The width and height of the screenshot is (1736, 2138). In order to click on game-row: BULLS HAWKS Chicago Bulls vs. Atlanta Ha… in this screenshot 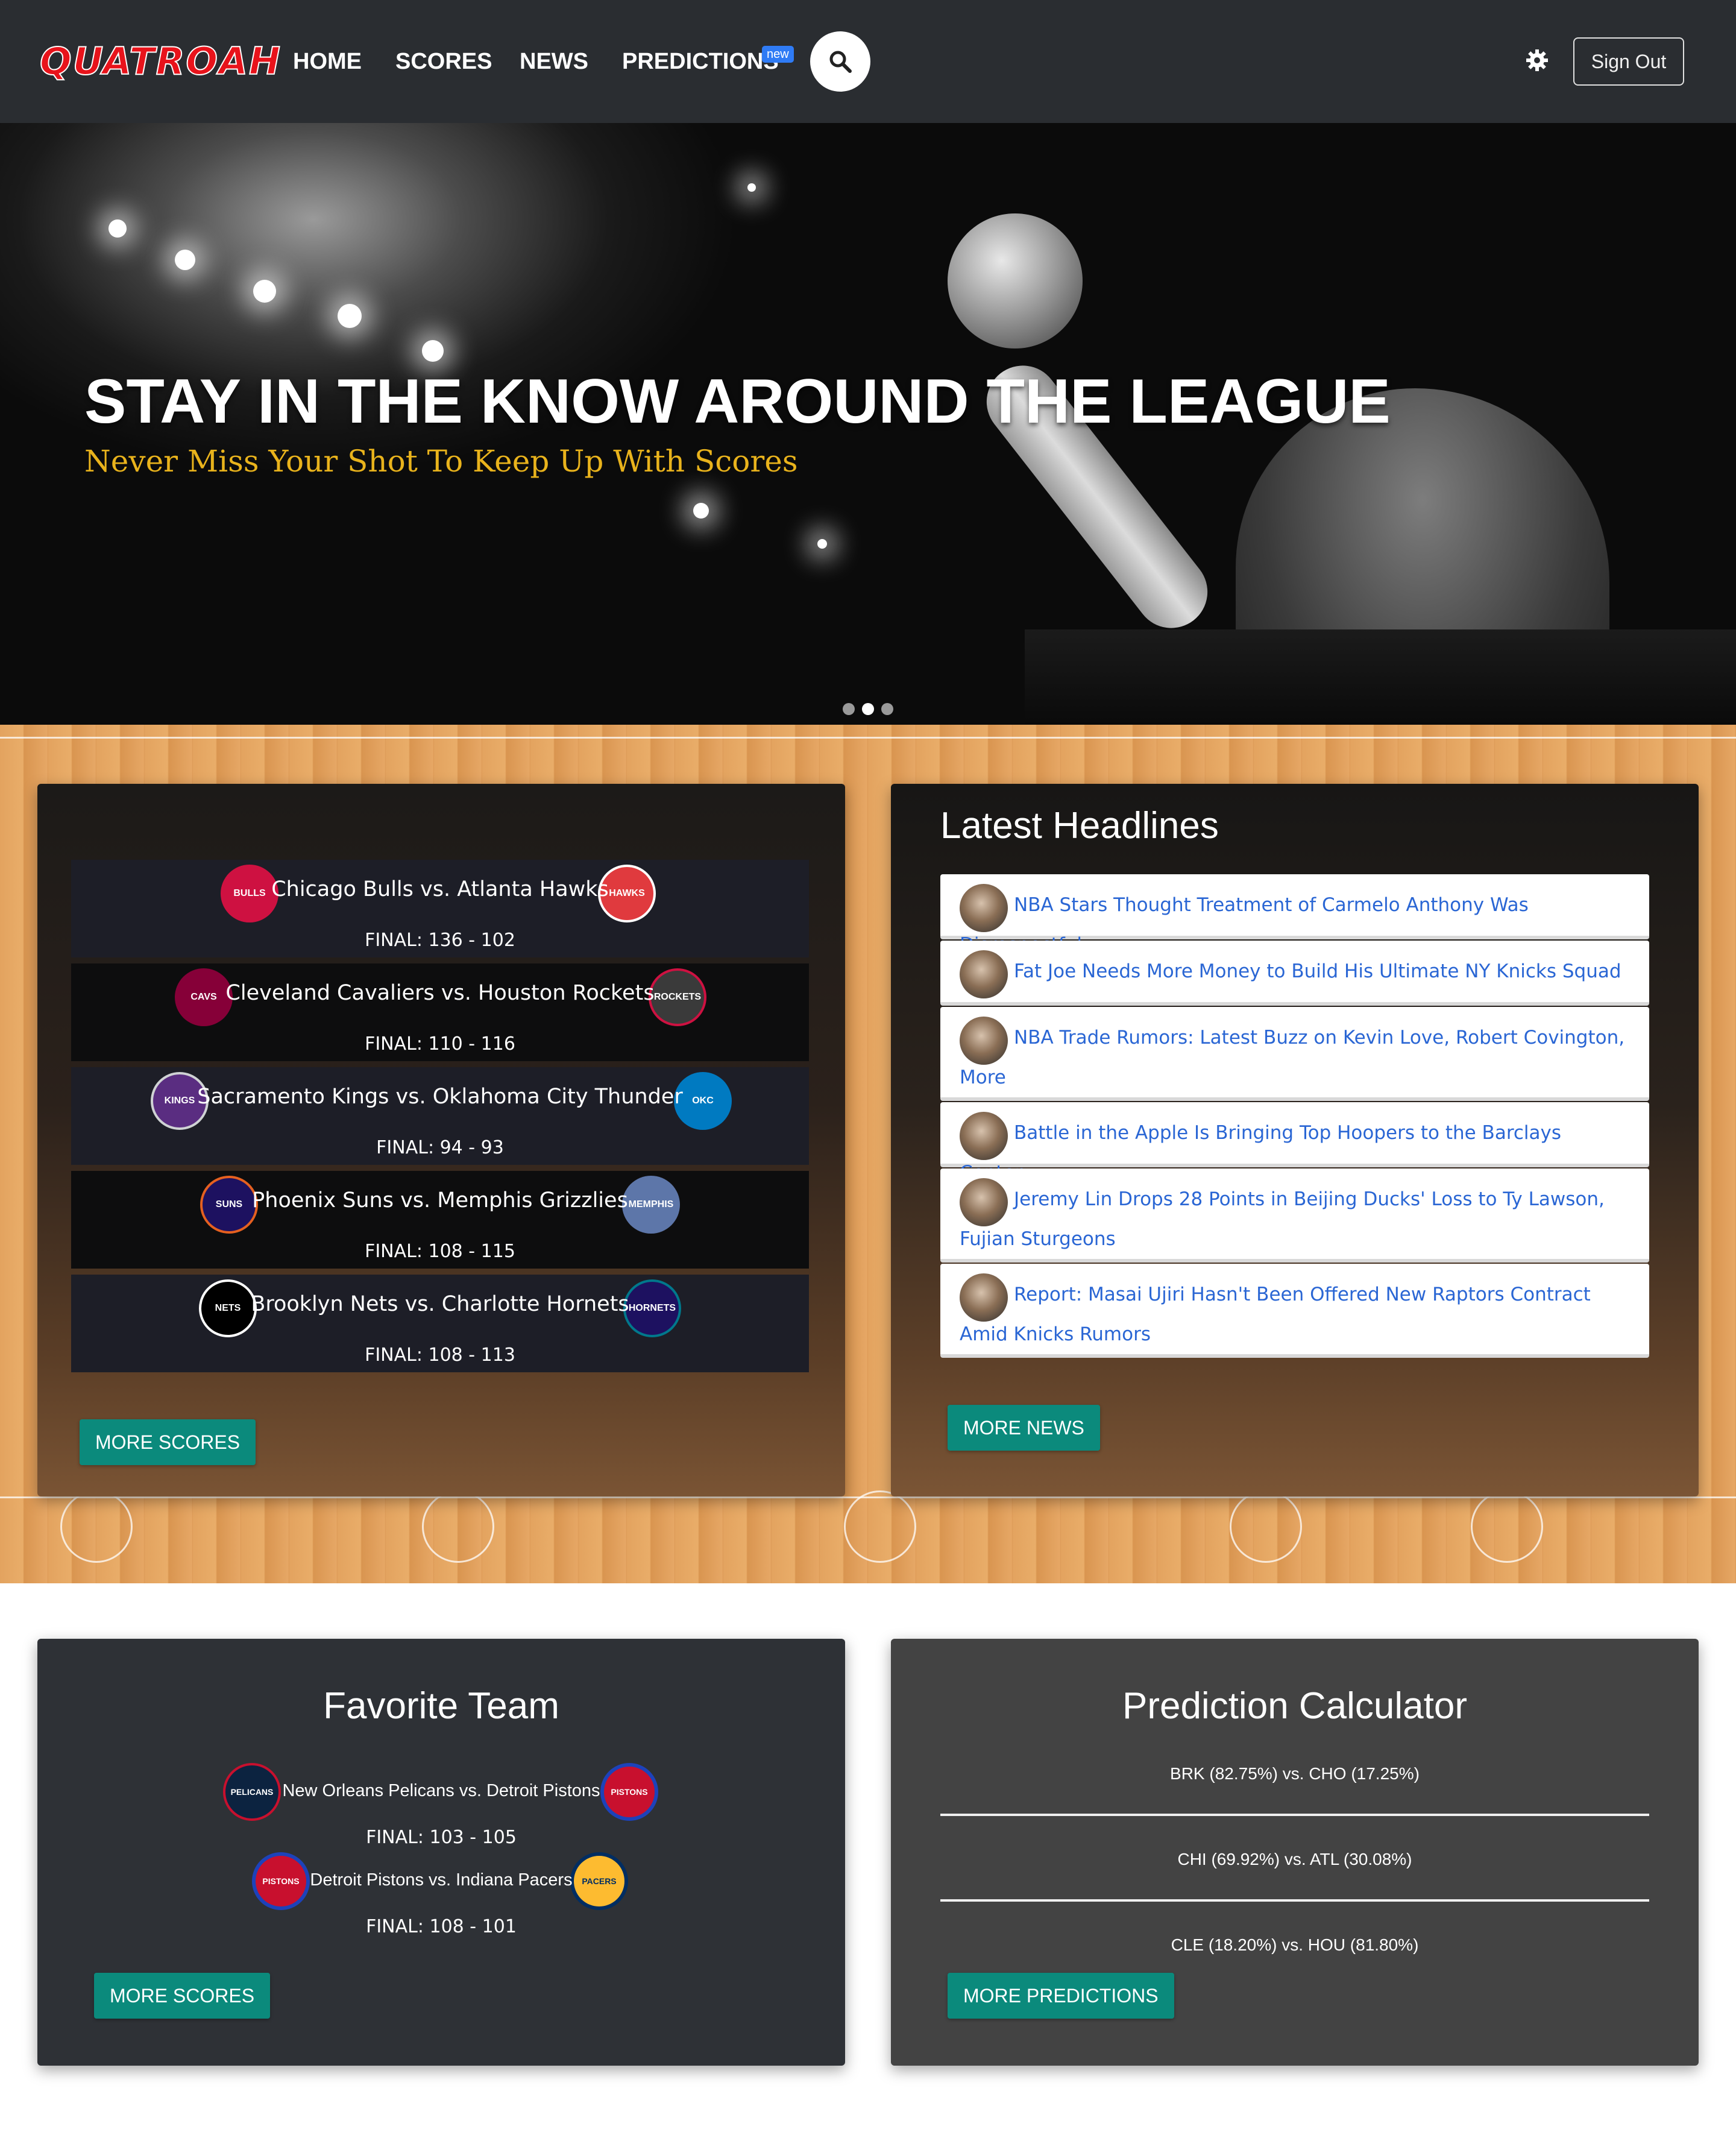, I will do `click(440, 908)`.